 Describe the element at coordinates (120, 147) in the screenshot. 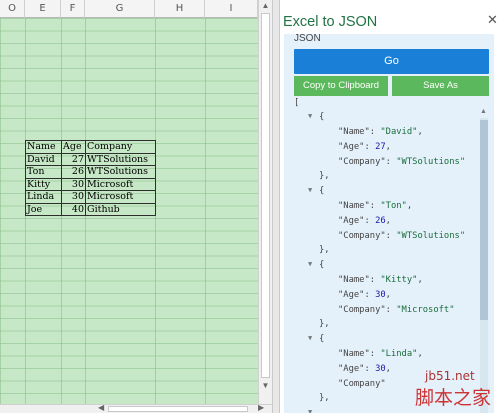

I see `header-cell-company: Company` at that location.